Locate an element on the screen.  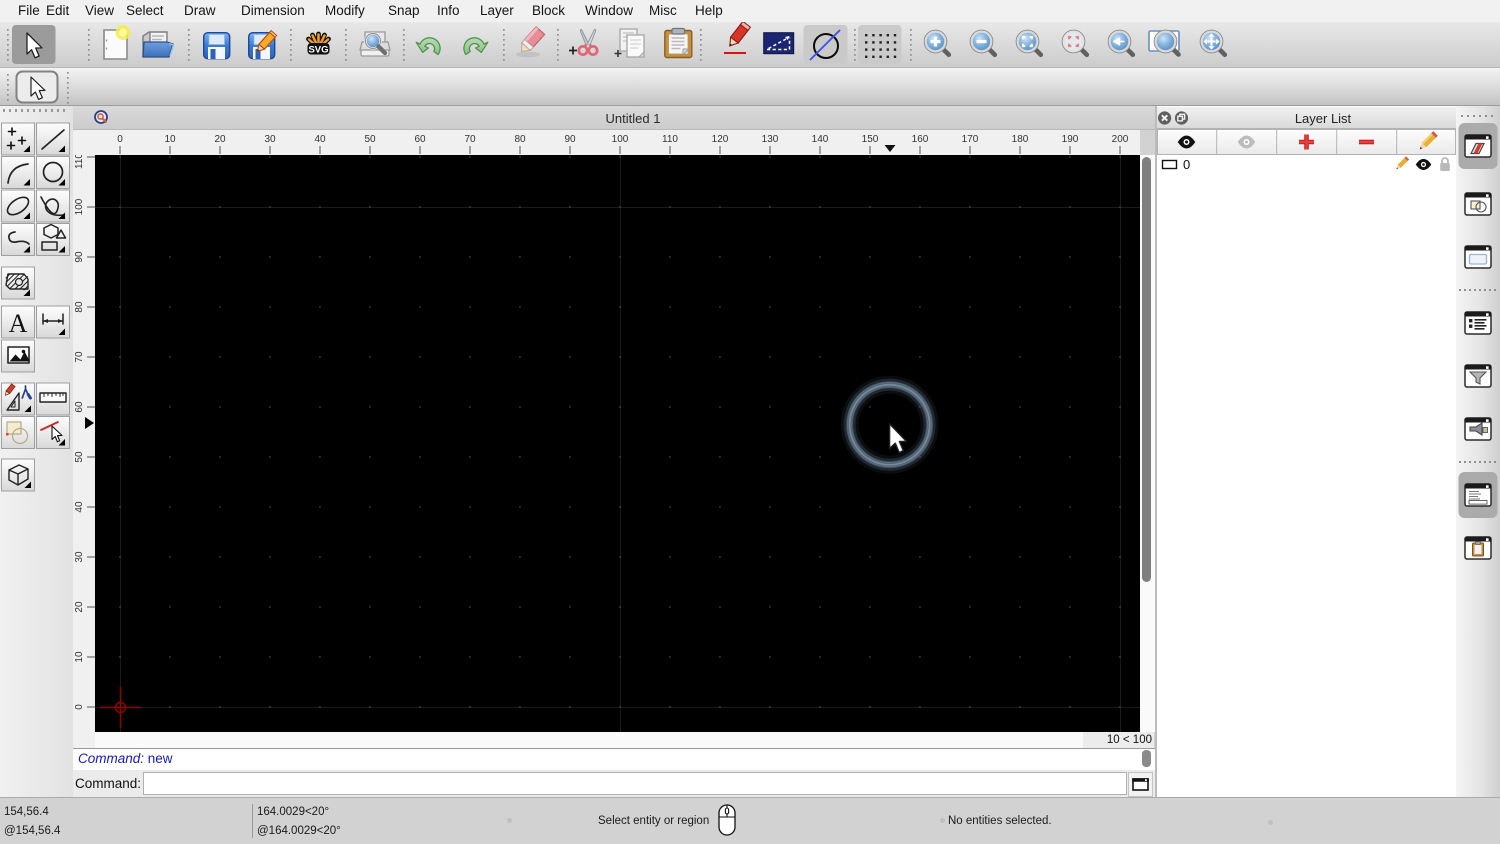
svg-text: 190 is located at coordinates (1070, 139).